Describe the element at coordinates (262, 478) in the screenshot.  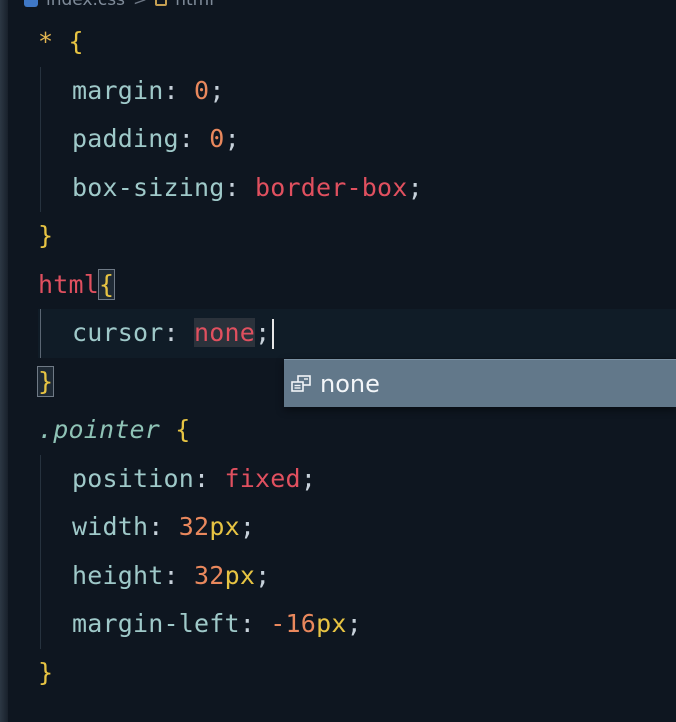
I see `property-value: fixed` at that location.